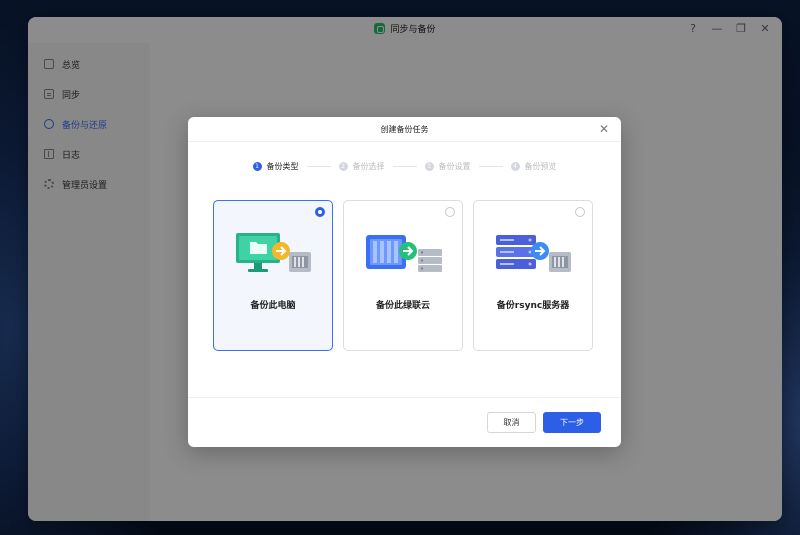 The width and height of the screenshot is (800, 535). What do you see at coordinates (454, 166) in the screenshot?
I see `step-label: 备份设置` at bounding box center [454, 166].